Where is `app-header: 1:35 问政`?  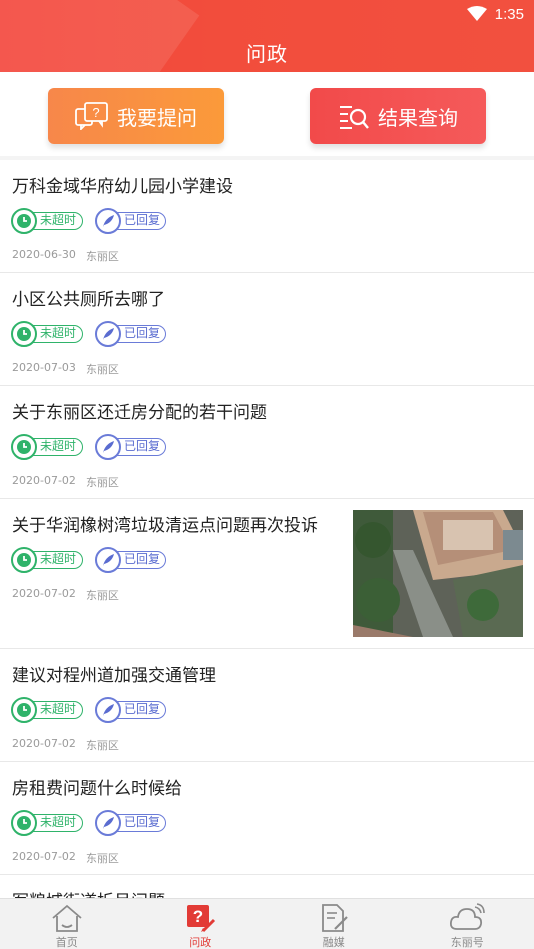
app-header: 1:35 问政 is located at coordinates (267, 36).